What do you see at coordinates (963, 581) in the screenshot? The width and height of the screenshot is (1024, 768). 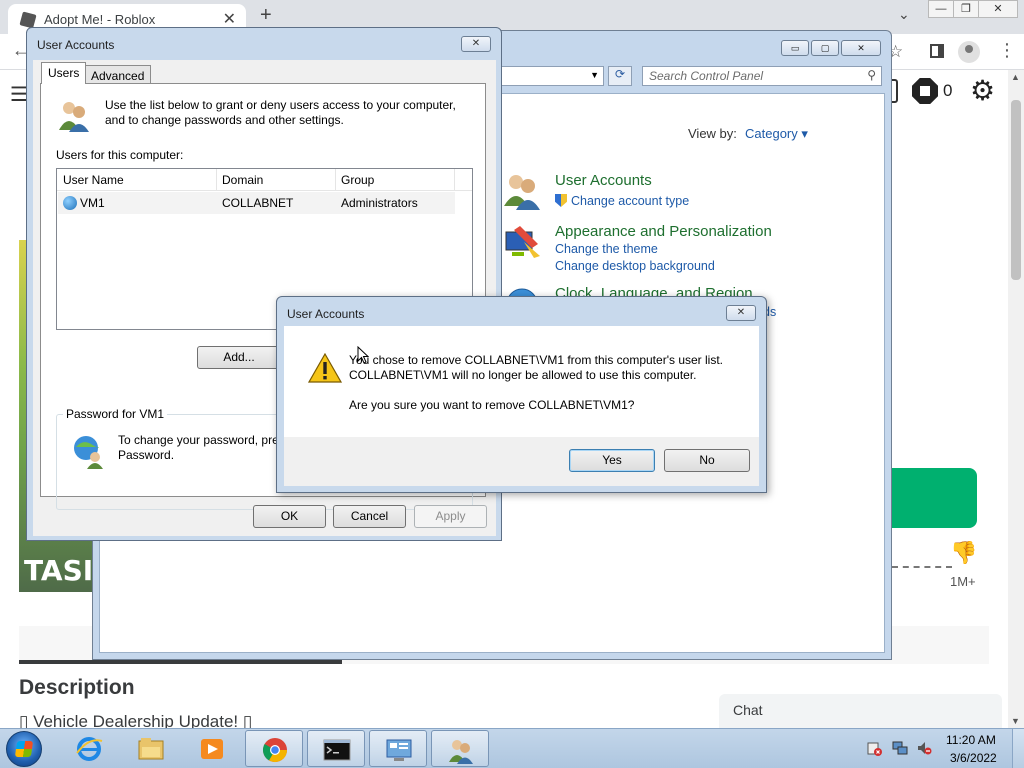 I see `dislike-count: 1M+` at bounding box center [963, 581].